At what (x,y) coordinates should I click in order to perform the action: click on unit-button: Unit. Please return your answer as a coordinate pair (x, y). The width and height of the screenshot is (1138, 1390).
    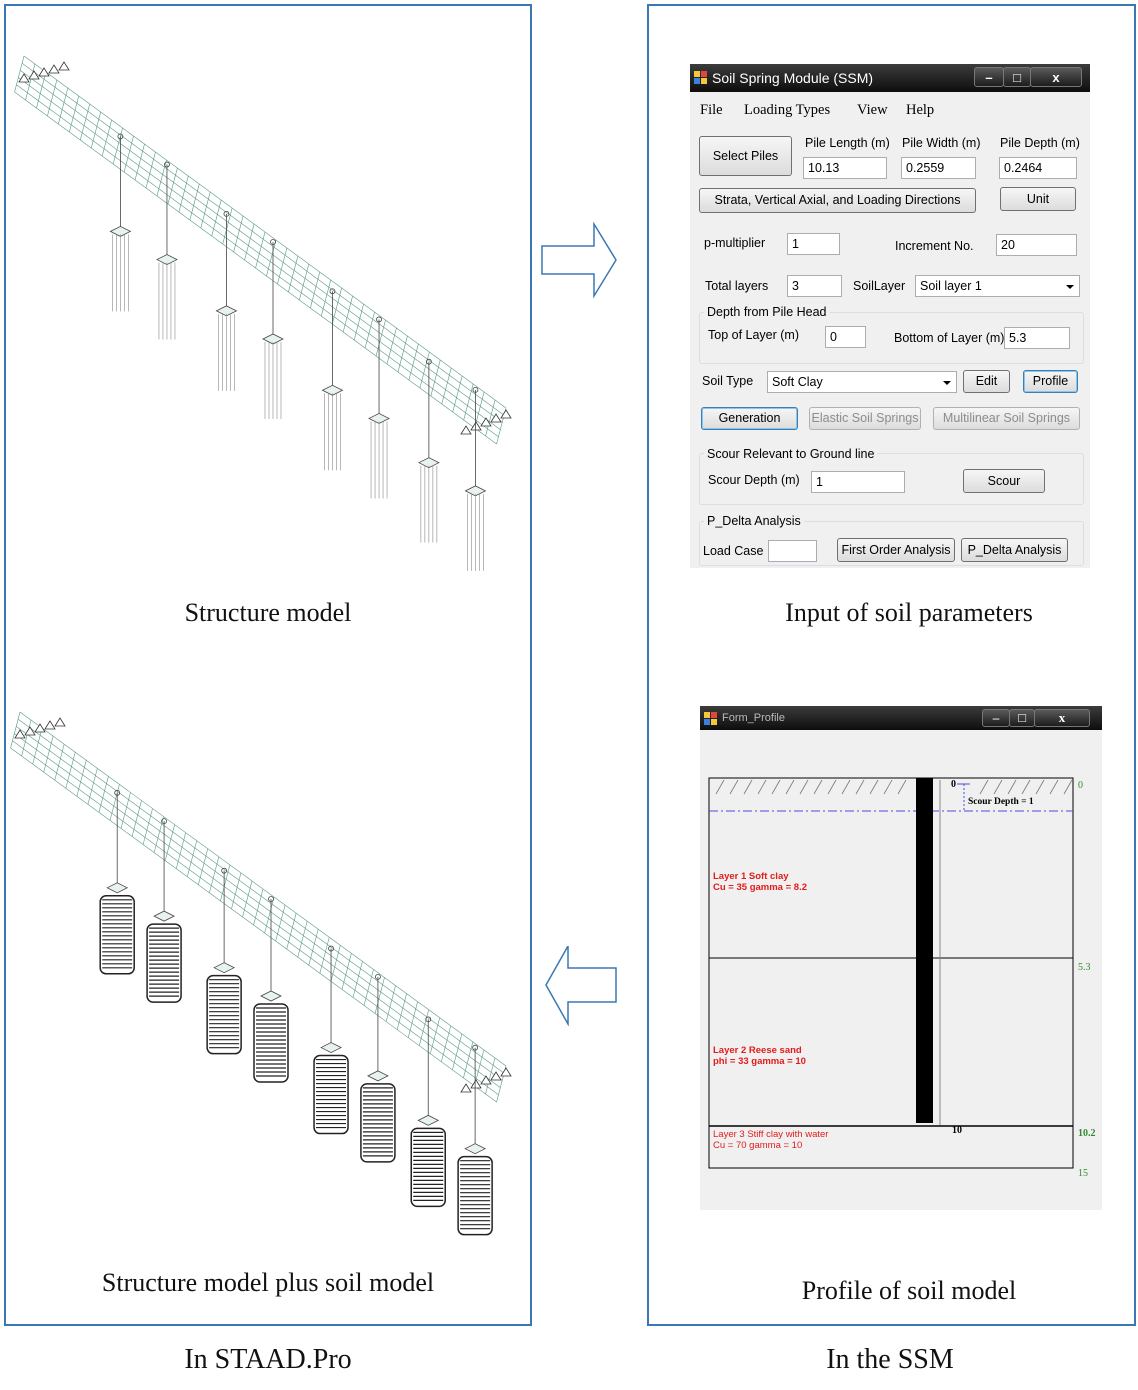
    Looking at the image, I should click on (1038, 199).